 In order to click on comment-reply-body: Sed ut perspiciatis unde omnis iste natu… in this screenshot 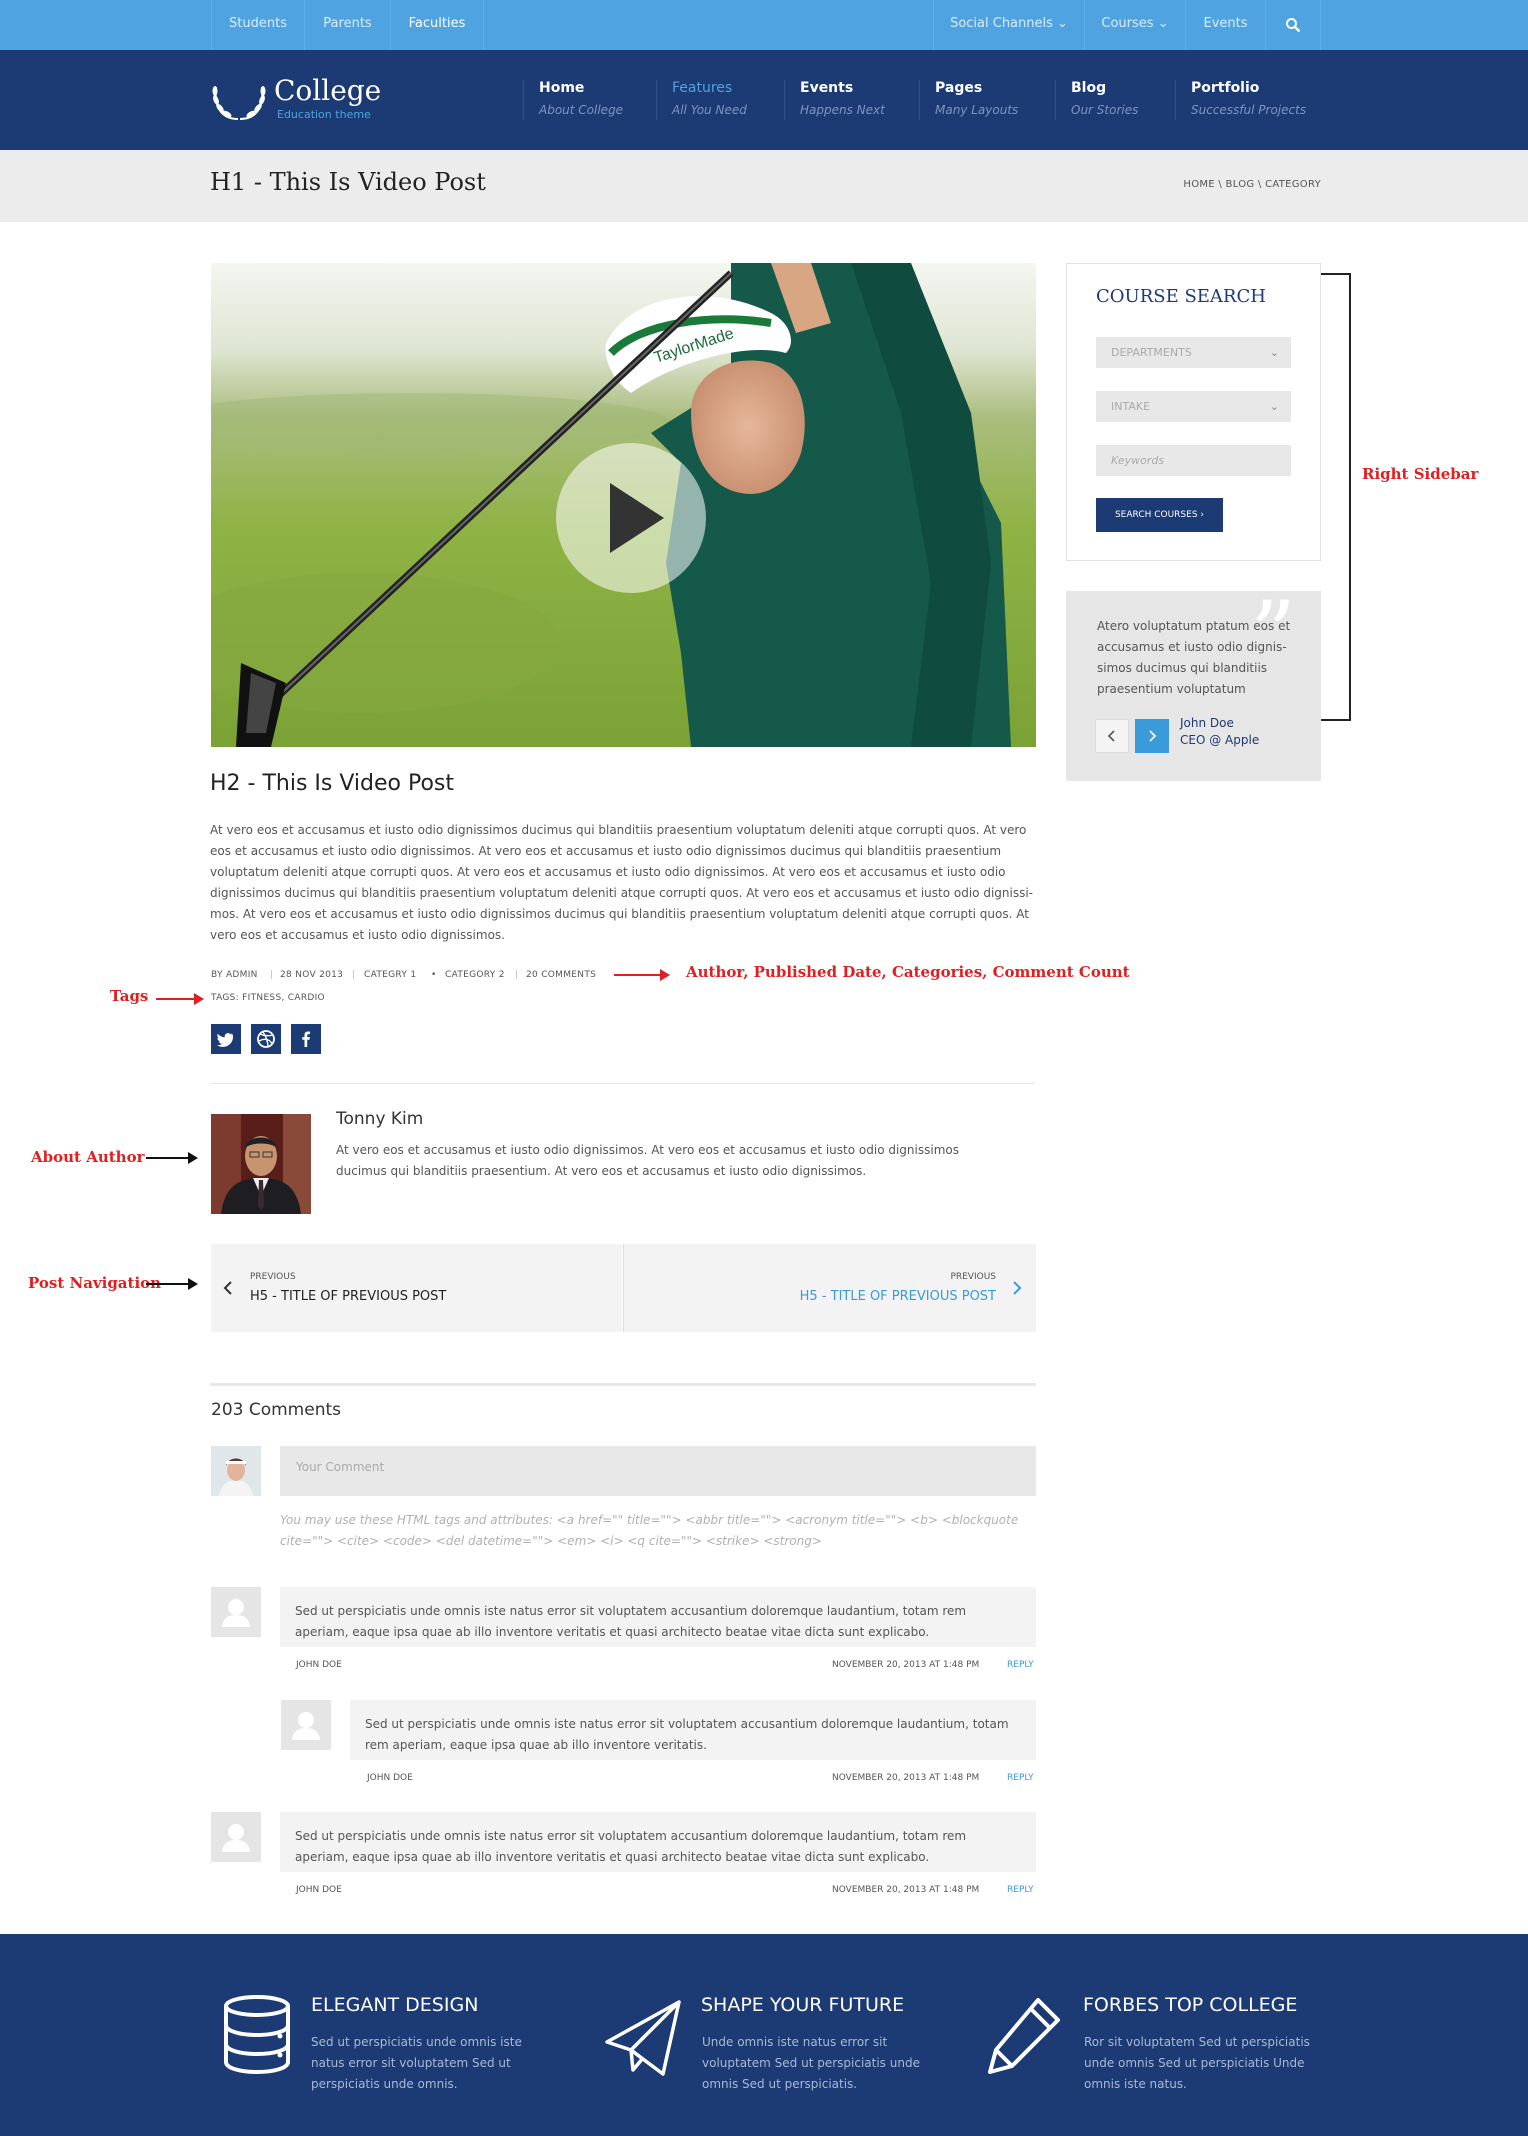, I will do `click(693, 1730)`.